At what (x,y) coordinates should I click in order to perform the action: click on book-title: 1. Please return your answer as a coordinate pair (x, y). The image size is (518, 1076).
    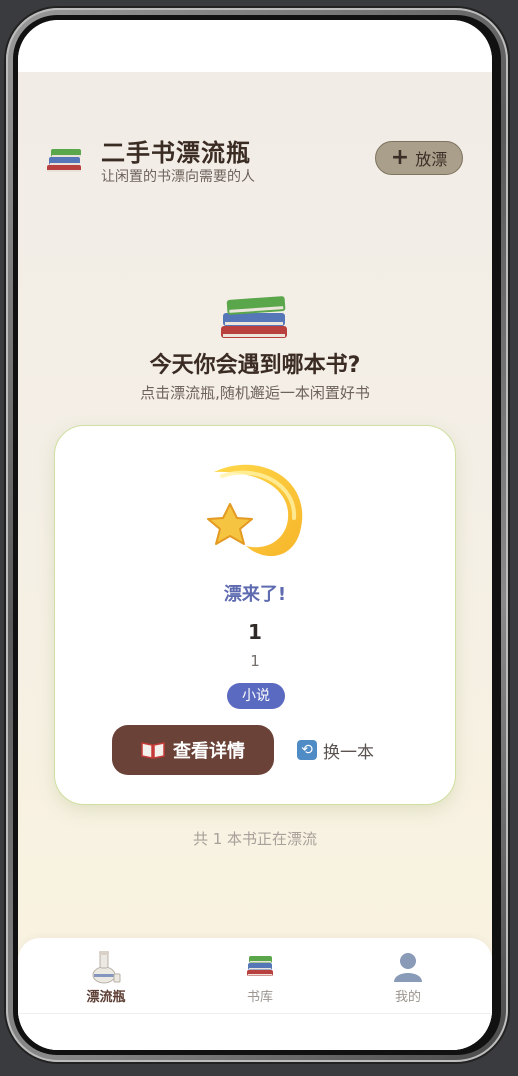
    Looking at the image, I should click on (255, 632).